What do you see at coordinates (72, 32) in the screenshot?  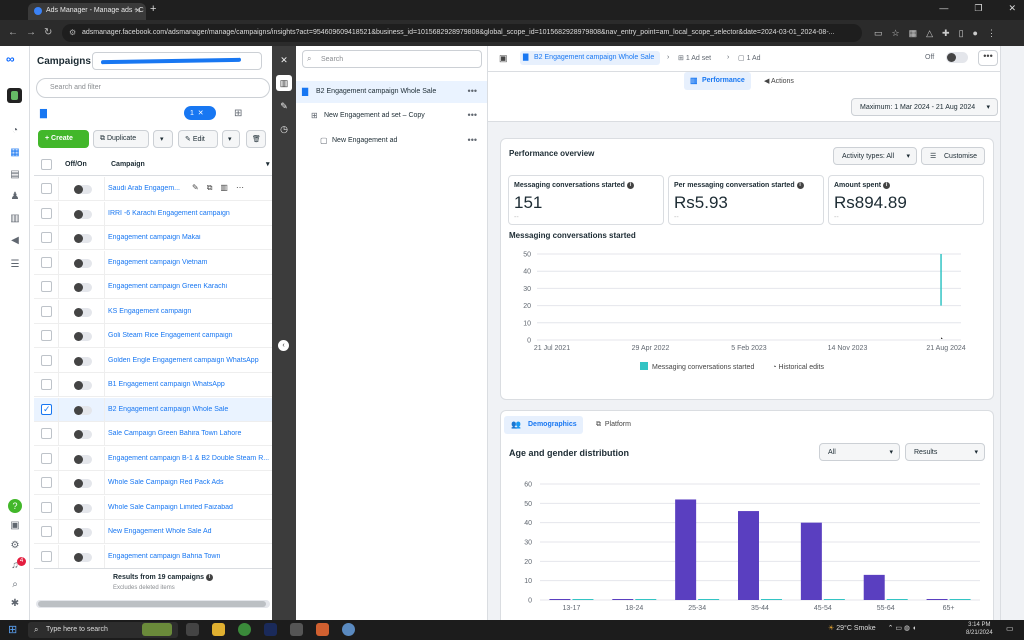 I see `site-info-icon: ⚙` at bounding box center [72, 32].